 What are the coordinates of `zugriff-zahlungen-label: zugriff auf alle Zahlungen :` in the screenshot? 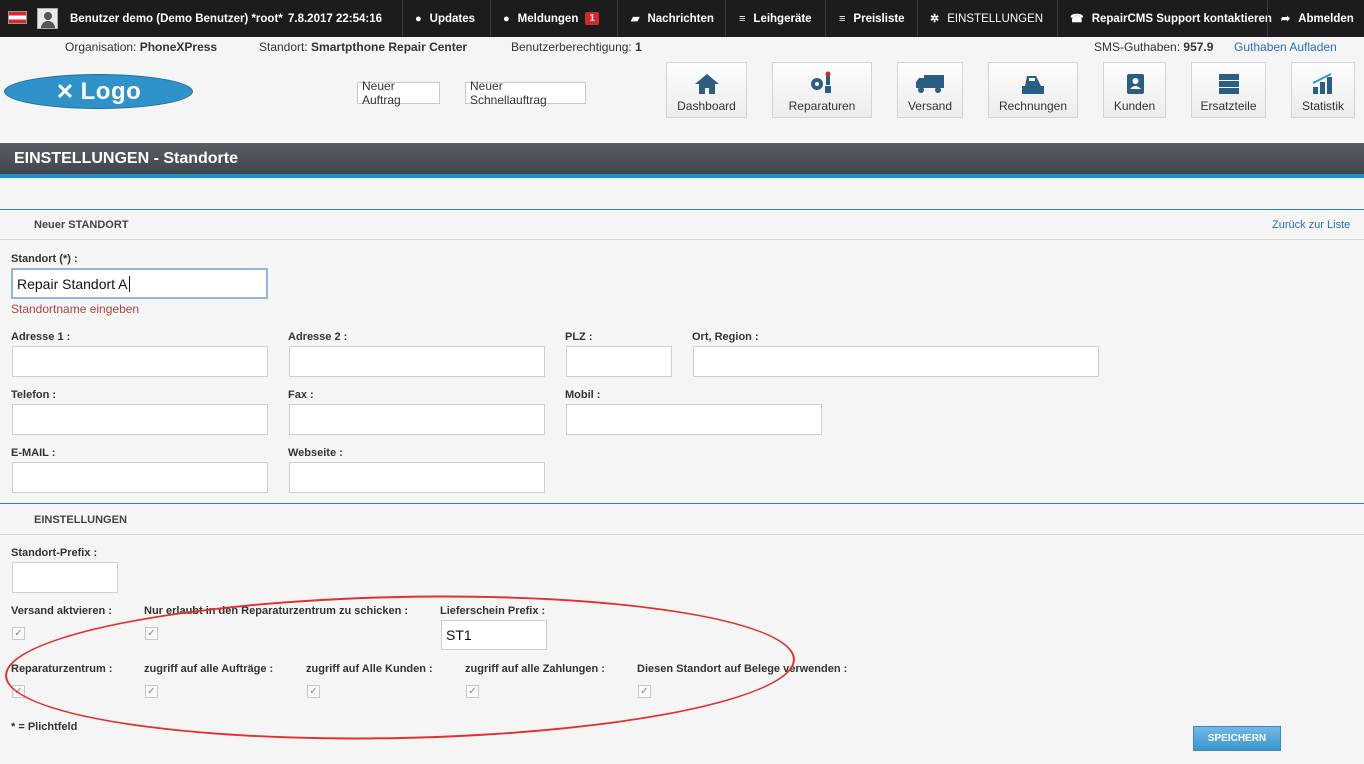 It's located at (535, 669).